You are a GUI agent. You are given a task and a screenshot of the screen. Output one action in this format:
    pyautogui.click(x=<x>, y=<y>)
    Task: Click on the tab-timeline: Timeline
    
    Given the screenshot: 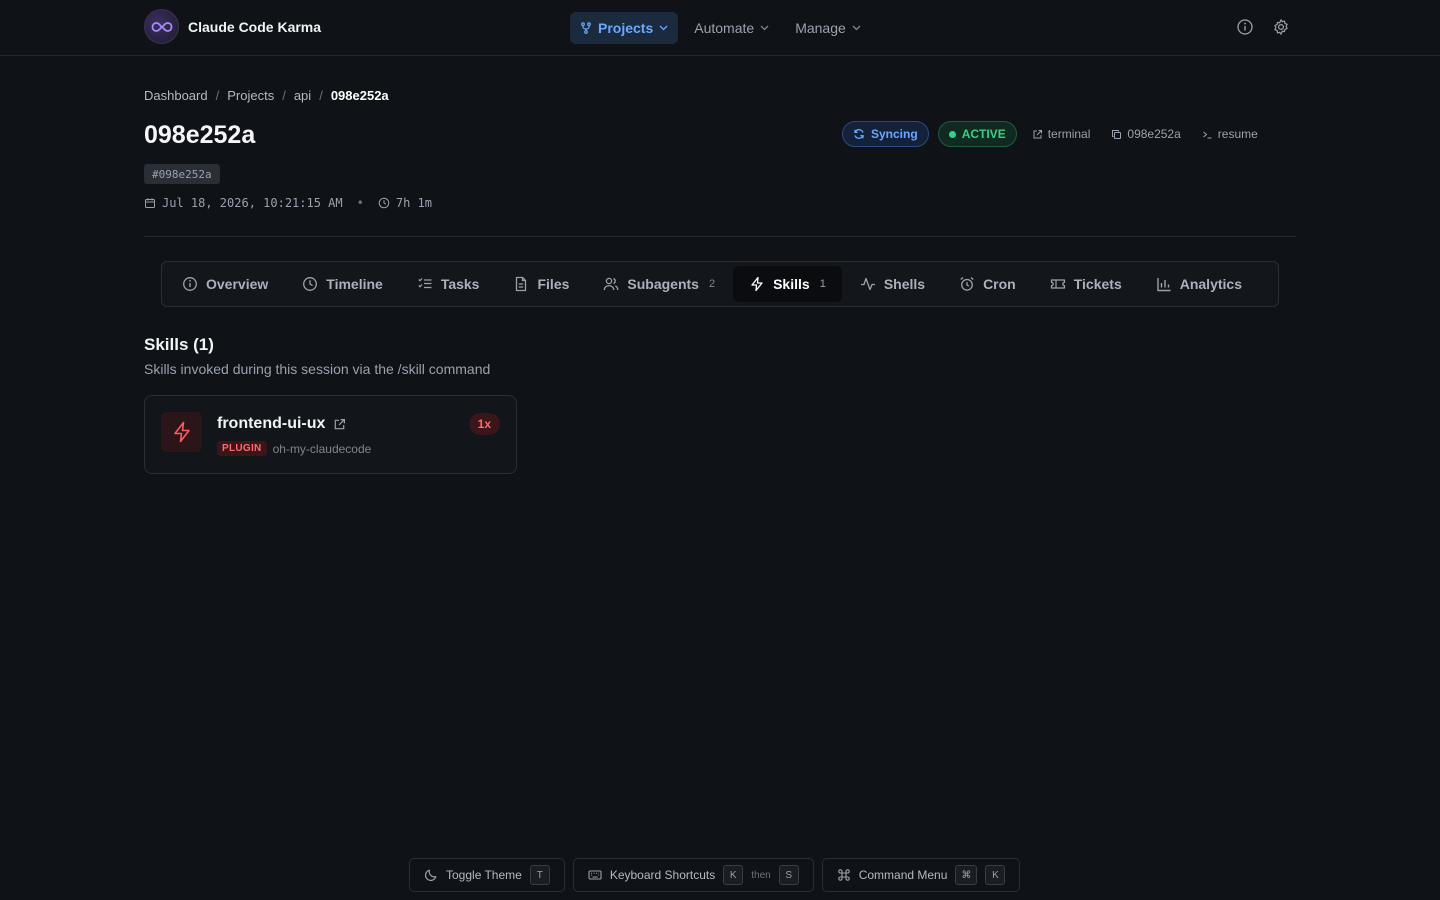 What is the action you would take?
    pyautogui.click(x=342, y=284)
    